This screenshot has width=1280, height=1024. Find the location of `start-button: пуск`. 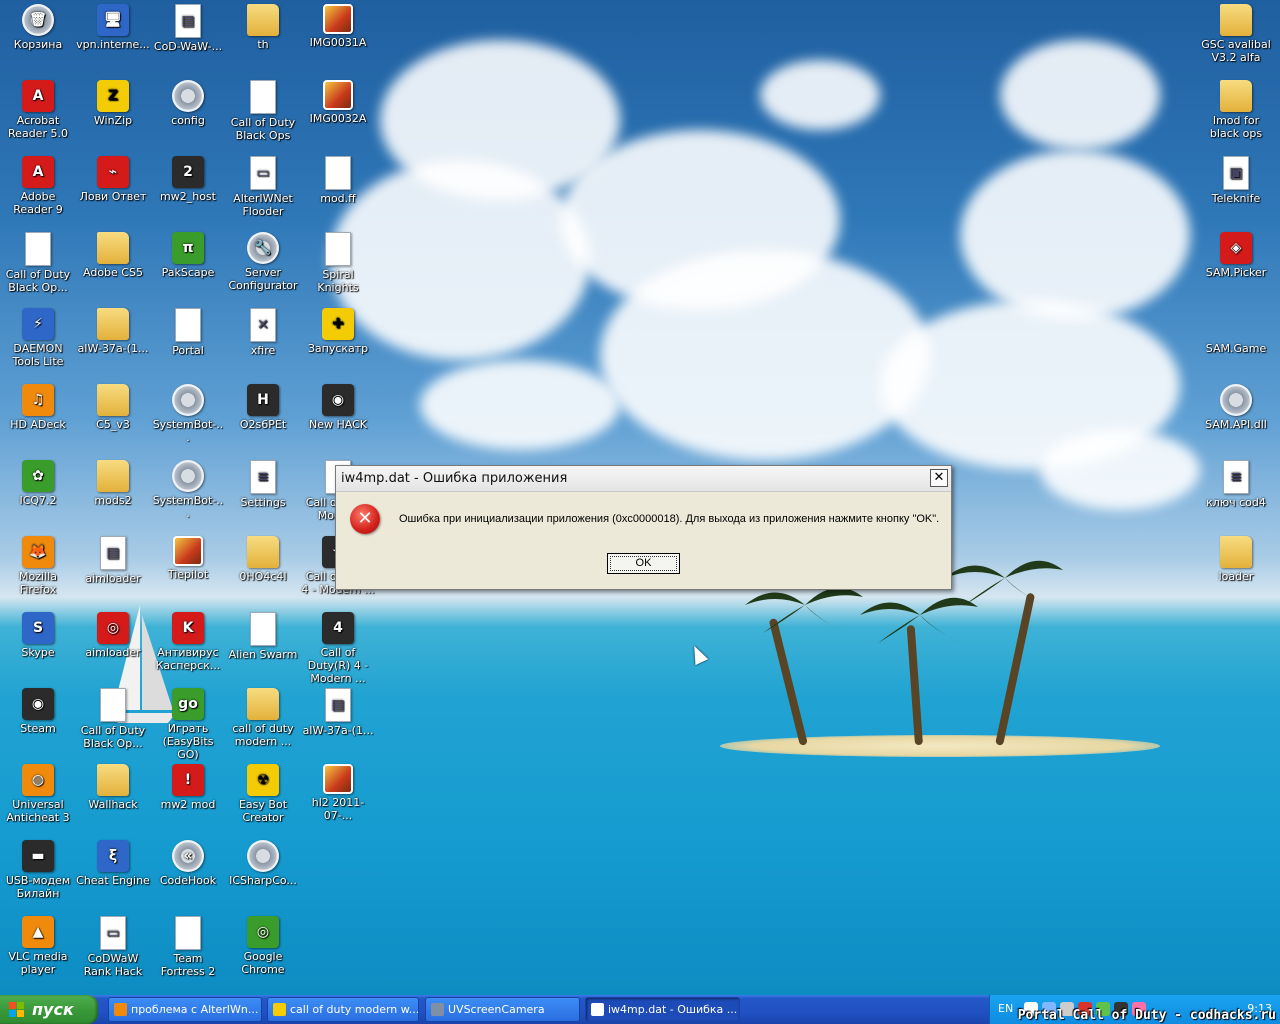

start-button: пуск is located at coordinates (49, 1009).